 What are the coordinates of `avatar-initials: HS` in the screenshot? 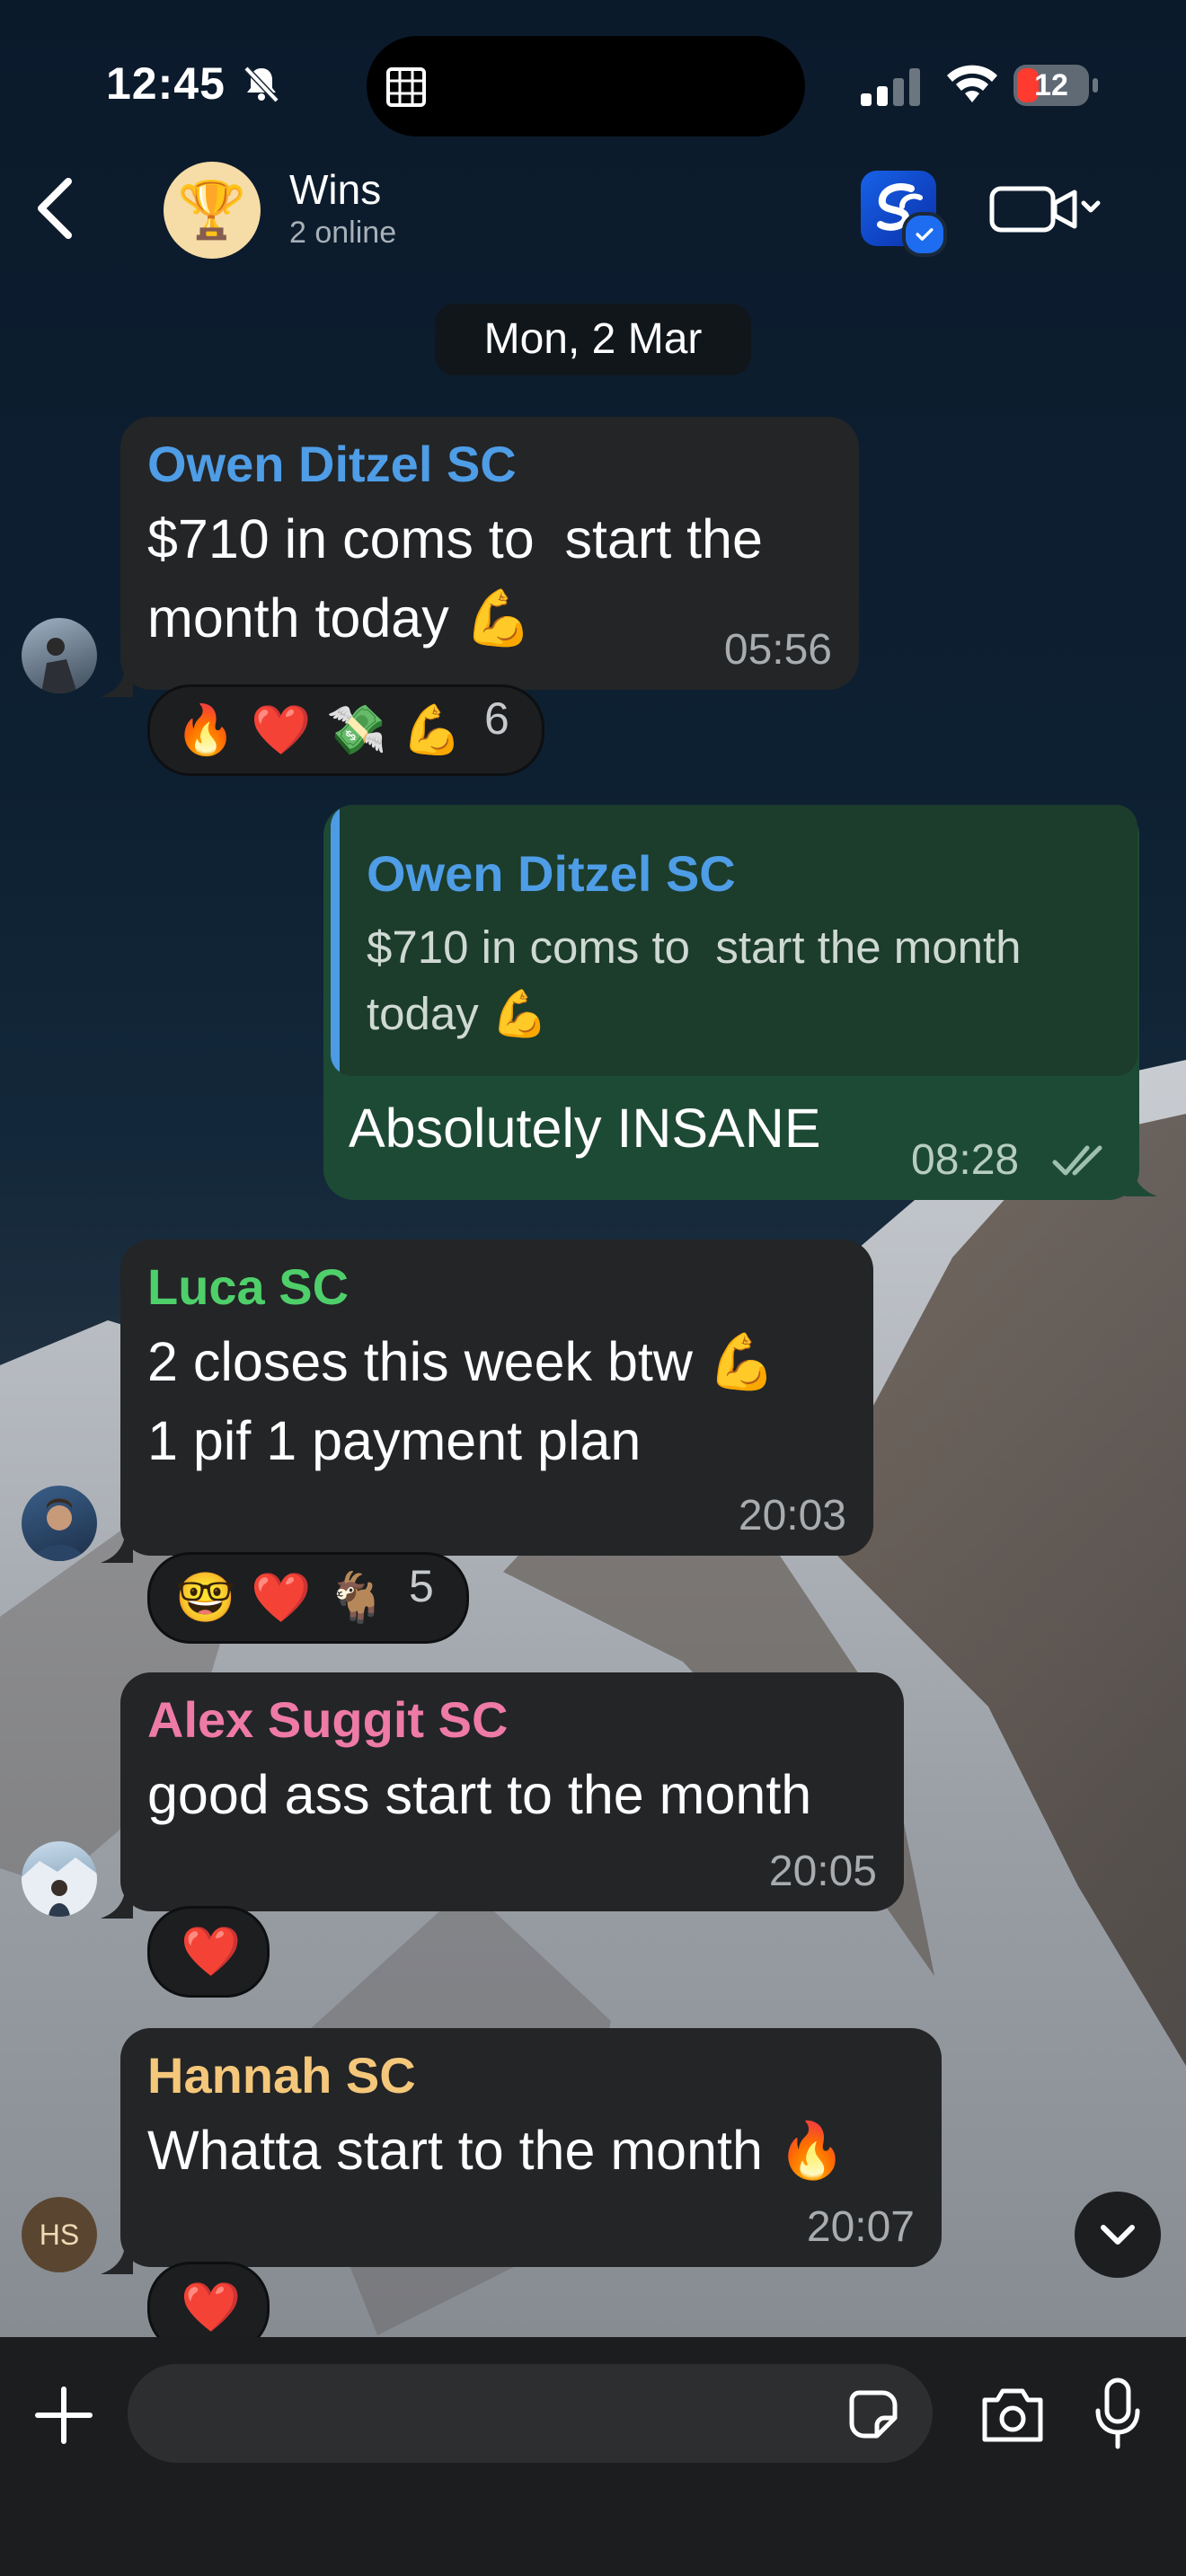 It's located at (59, 2235).